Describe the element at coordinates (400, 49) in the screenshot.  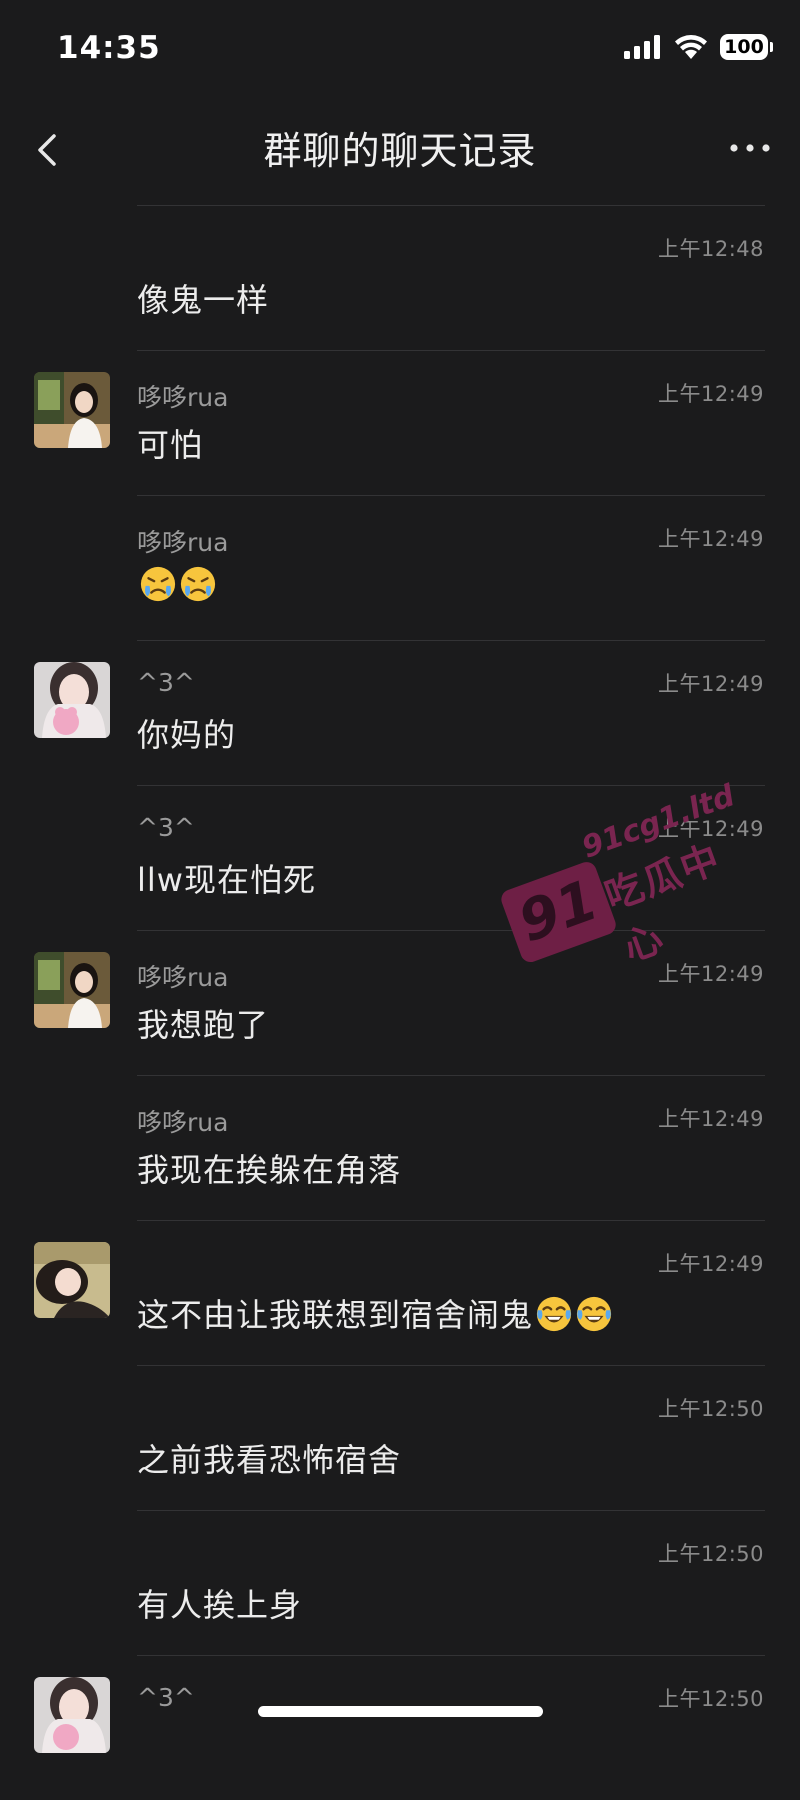
I see `status-bar: 14:35 100` at that location.